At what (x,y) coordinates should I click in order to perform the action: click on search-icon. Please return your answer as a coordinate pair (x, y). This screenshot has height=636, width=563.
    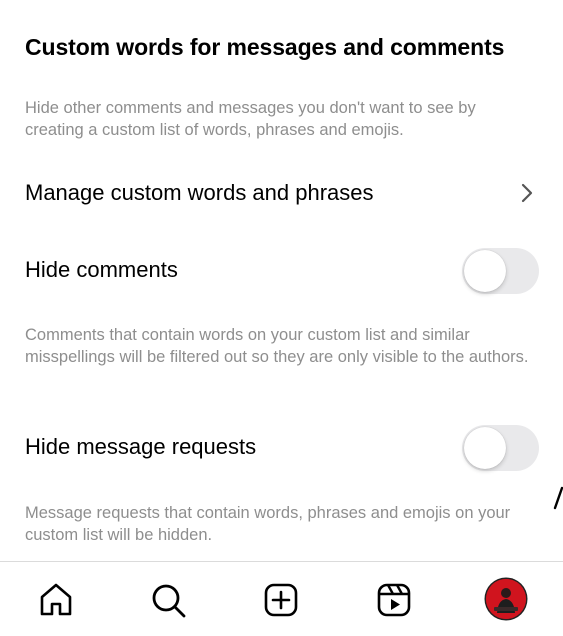
    Looking at the image, I should click on (169, 601).